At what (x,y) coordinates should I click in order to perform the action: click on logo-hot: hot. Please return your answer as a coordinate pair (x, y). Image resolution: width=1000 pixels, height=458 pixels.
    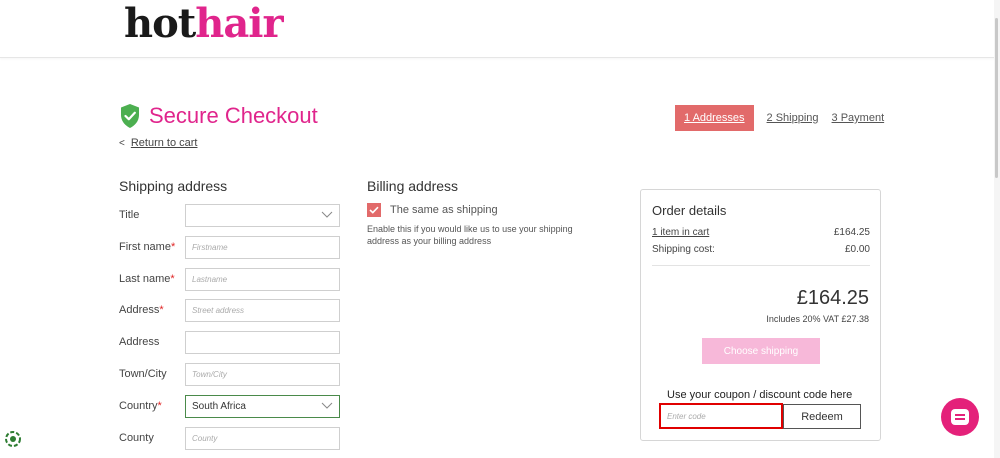
    Looking at the image, I should click on (160, 23).